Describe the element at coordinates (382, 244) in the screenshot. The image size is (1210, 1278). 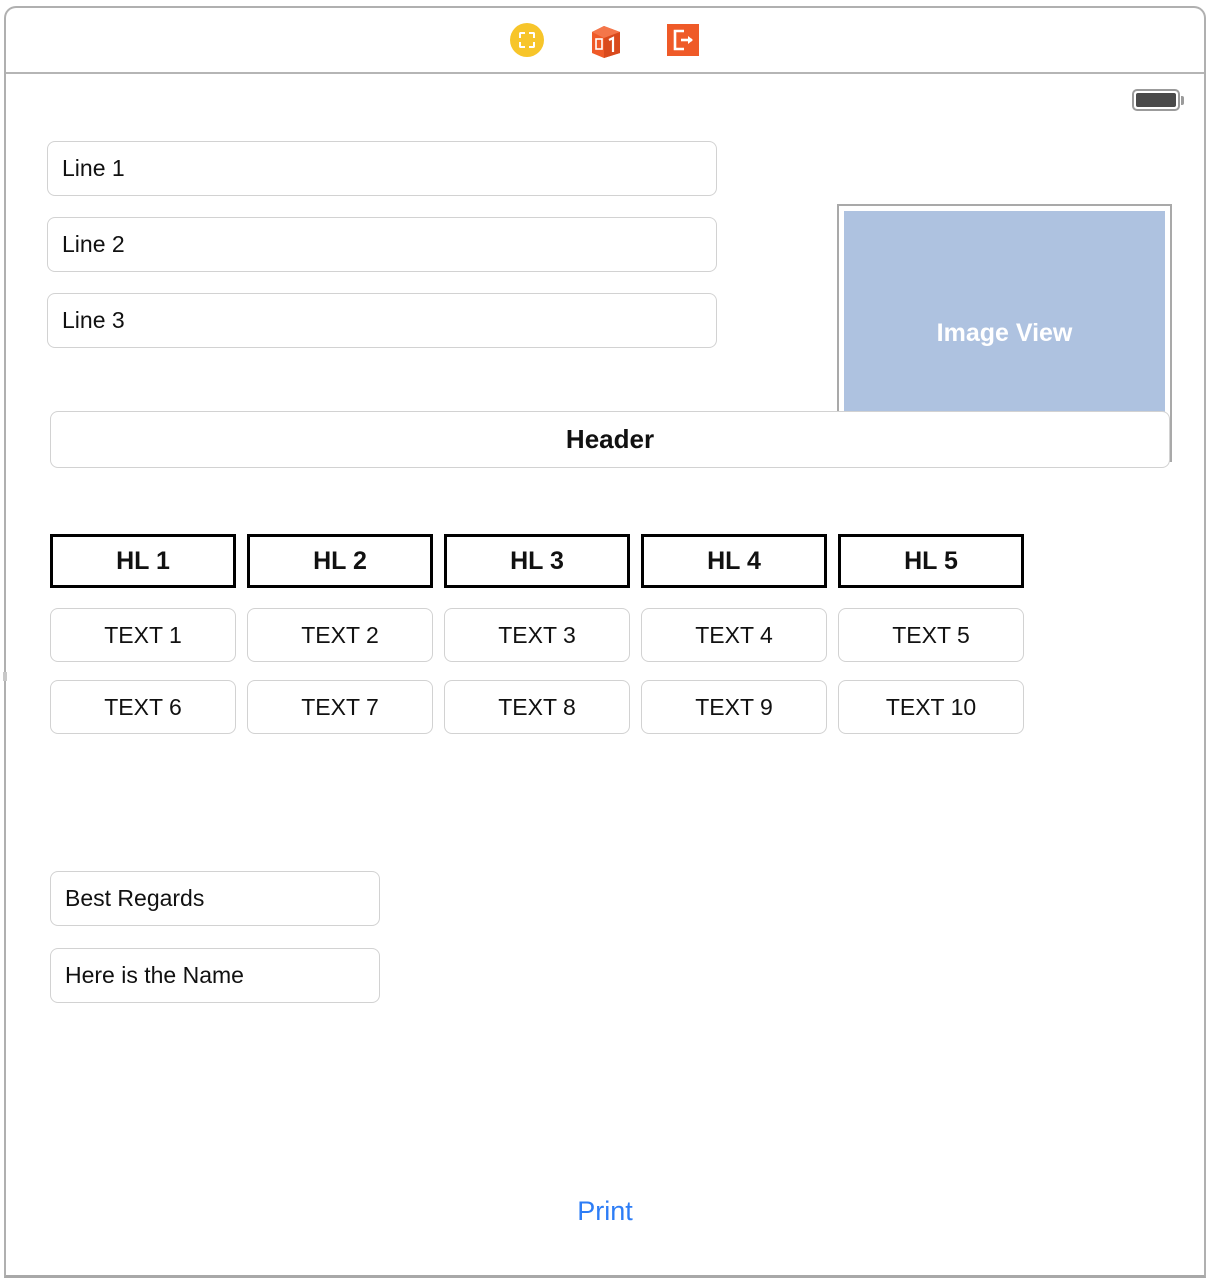
I see `line-2-field: Line 2` at that location.